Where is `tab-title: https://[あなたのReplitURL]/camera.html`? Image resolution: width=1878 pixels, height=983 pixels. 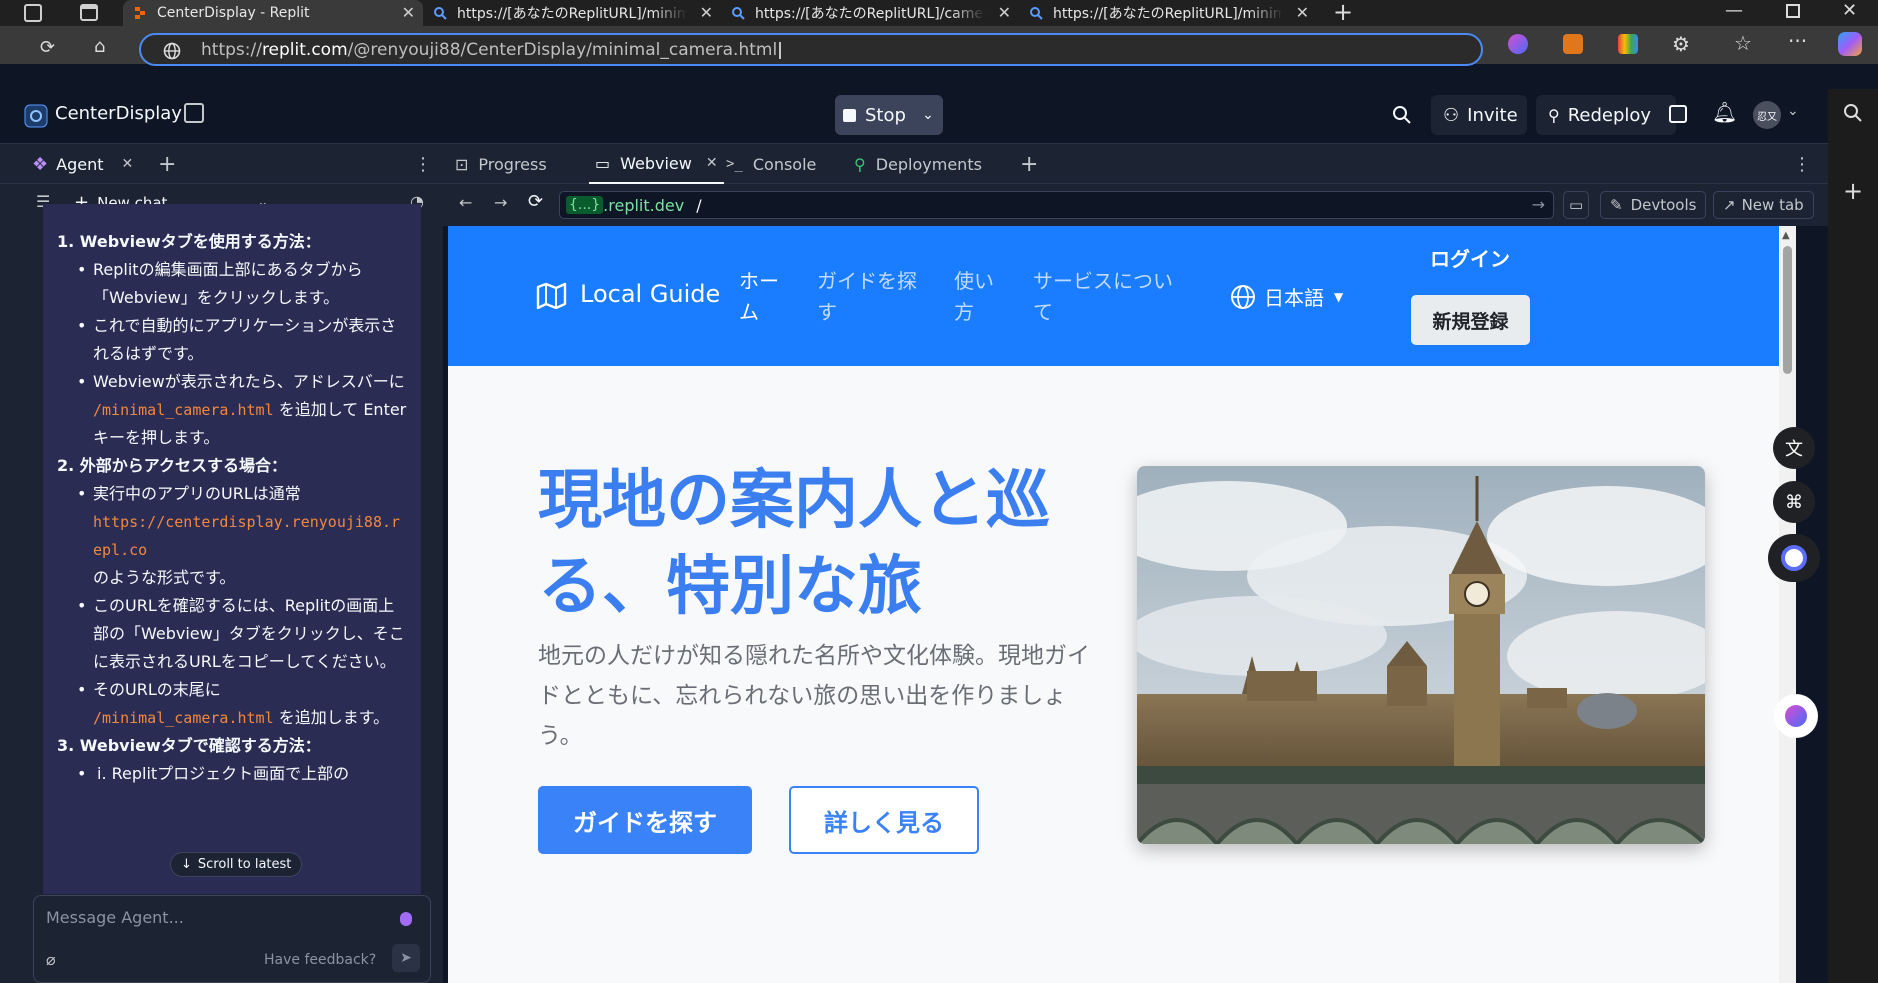 tab-title: https://[あなたのReplitURL]/camera.html is located at coordinates (870, 14).